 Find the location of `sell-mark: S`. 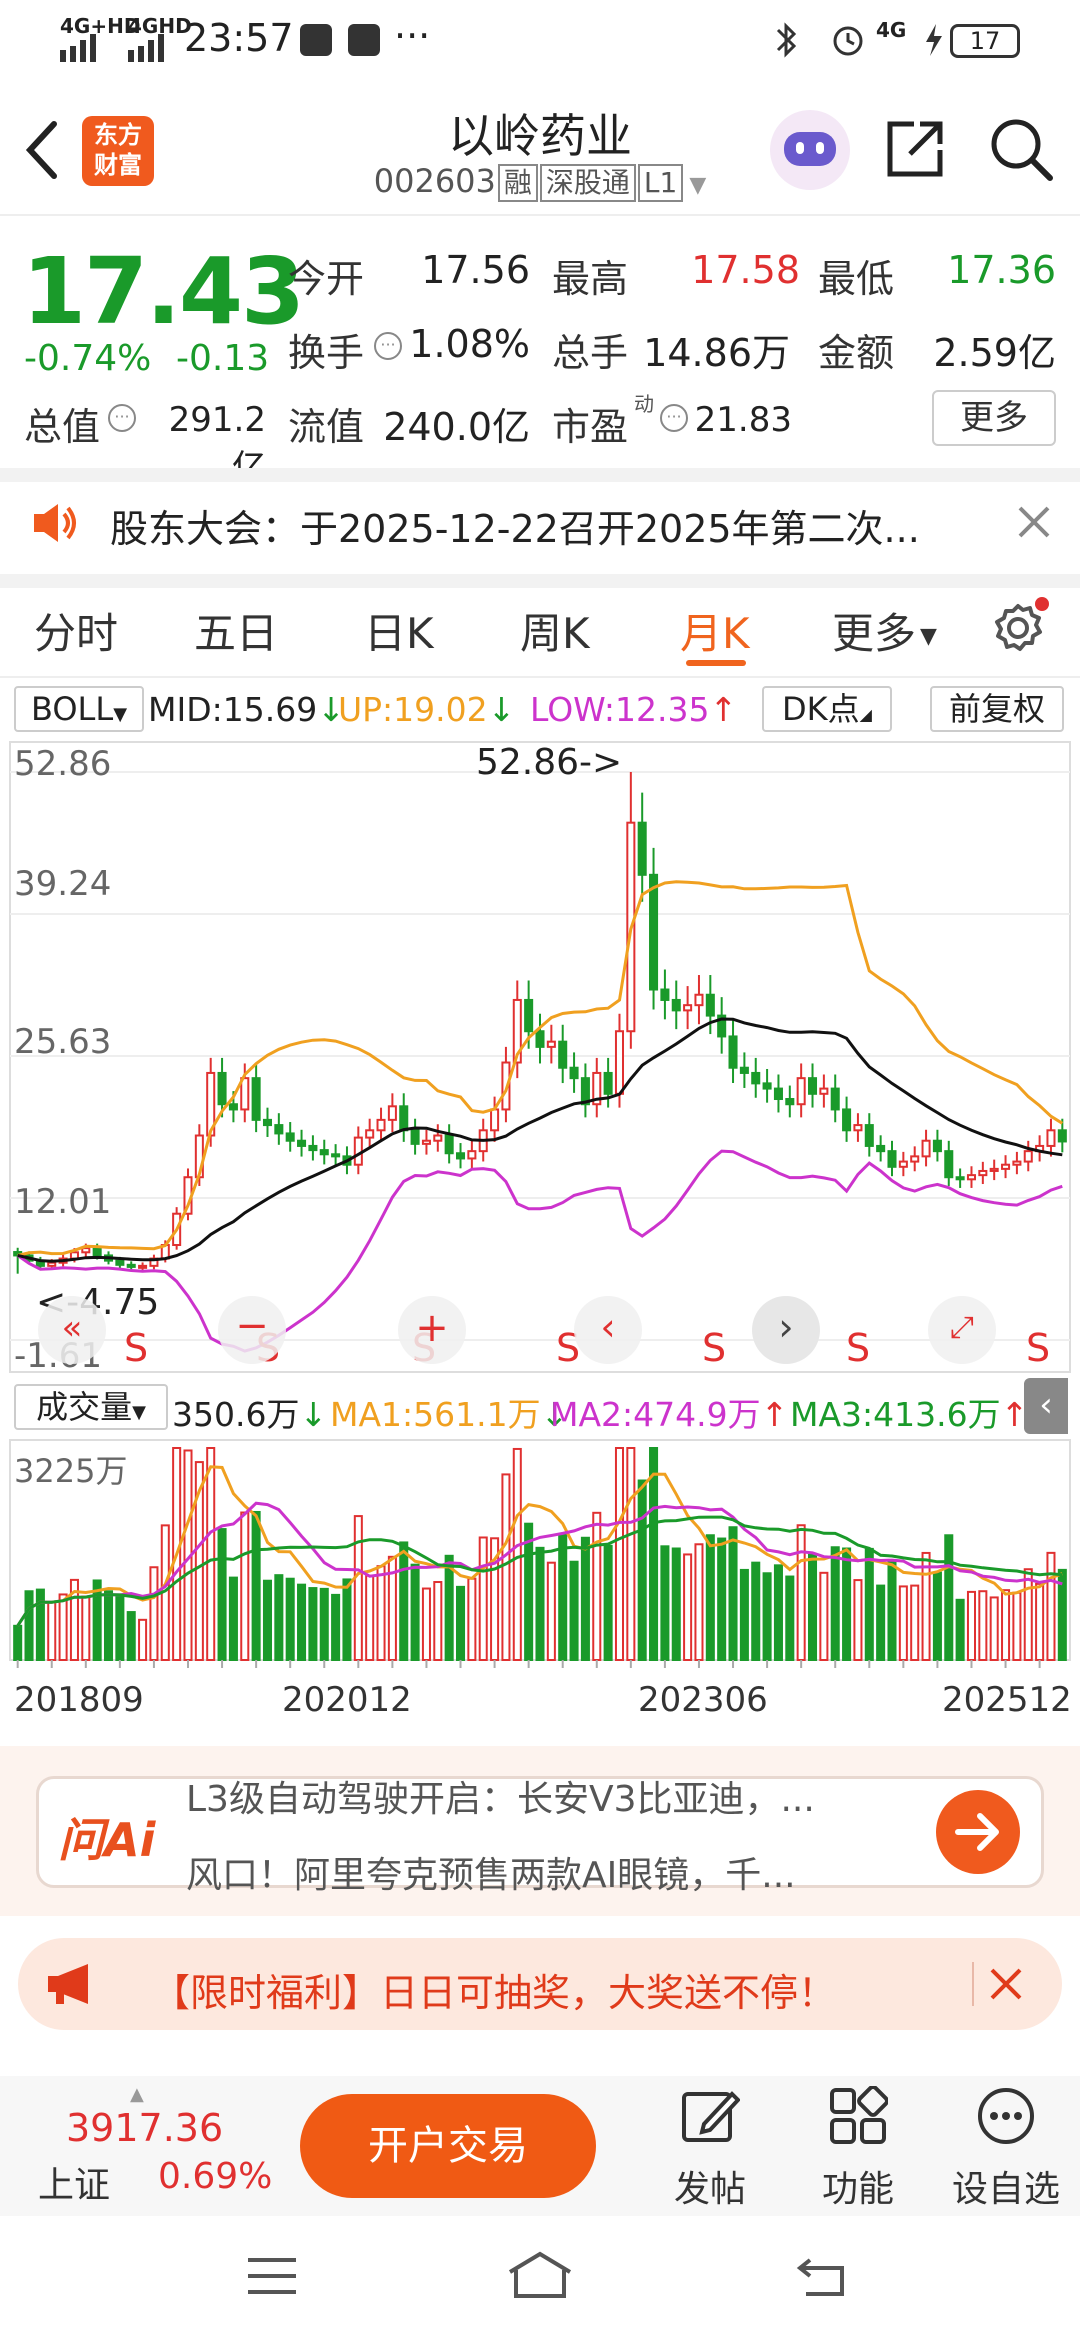

sell-mark: S is located at coordinates (714, 1348).